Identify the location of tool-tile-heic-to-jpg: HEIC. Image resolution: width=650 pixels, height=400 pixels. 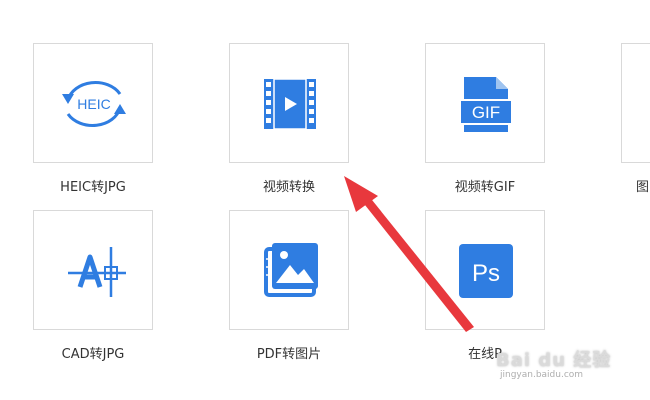
(93, 103).